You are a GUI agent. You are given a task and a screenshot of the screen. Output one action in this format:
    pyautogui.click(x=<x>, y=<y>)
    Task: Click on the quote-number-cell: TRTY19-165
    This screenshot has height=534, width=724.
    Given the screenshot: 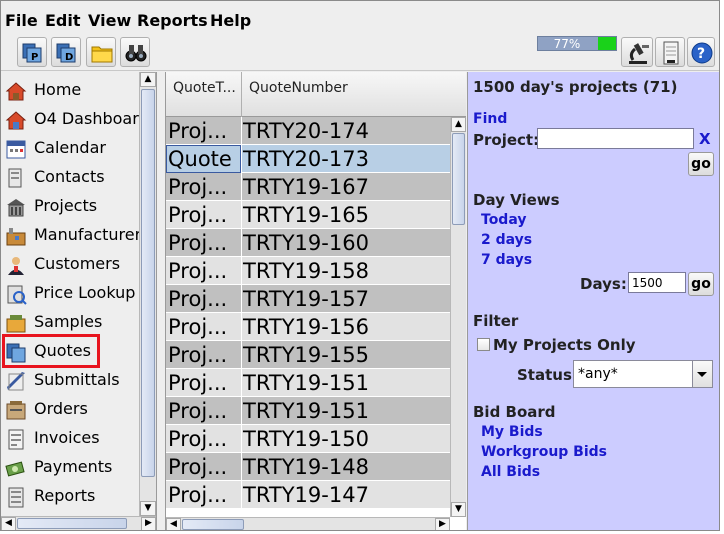 What is the action you would take?
    pyautogui.click(x=346, y=215)
    